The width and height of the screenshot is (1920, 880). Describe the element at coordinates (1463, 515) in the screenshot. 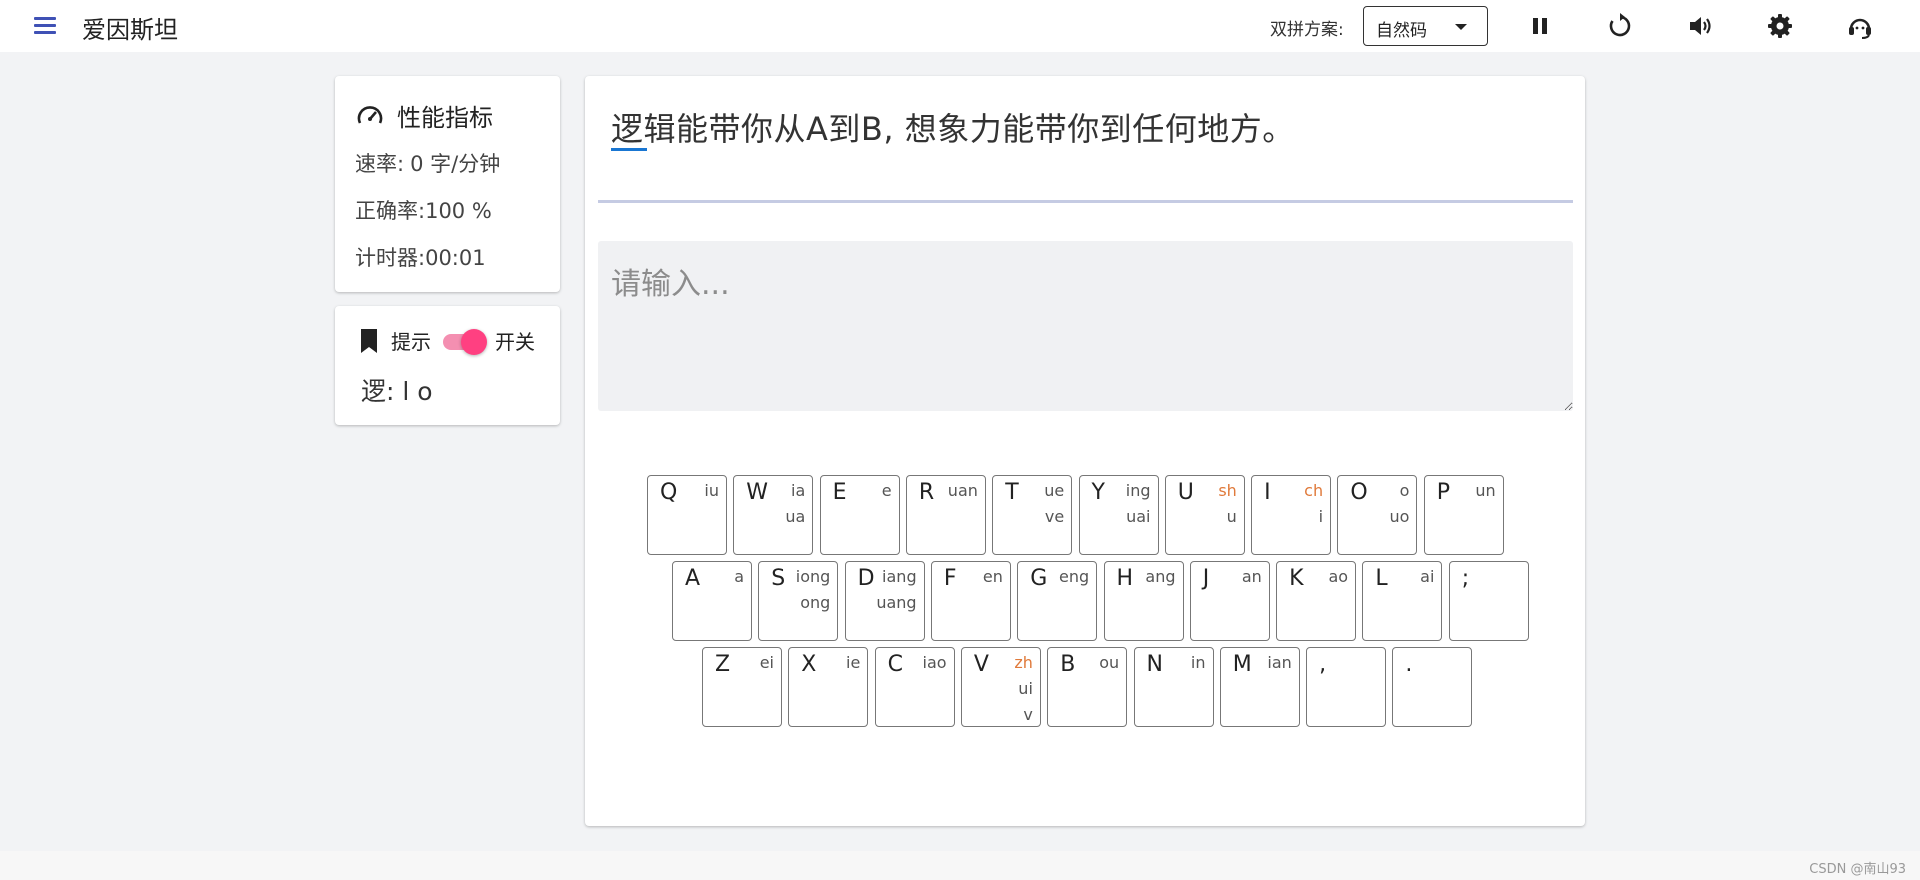

I see `key-p: Pun` at that location.